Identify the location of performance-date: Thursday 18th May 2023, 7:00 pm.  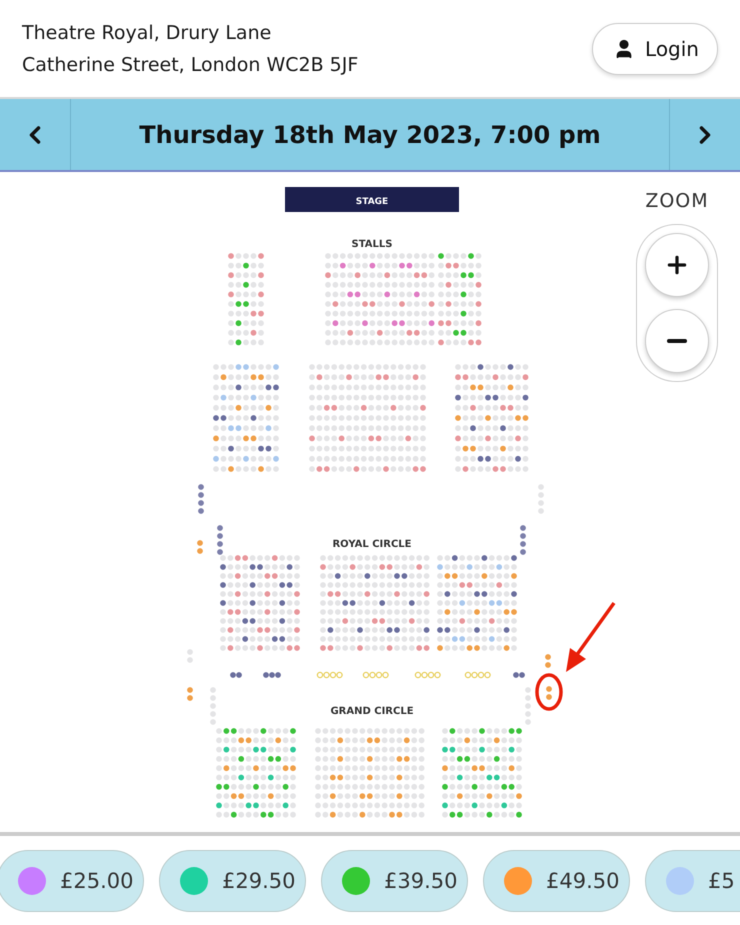
(370, 134).